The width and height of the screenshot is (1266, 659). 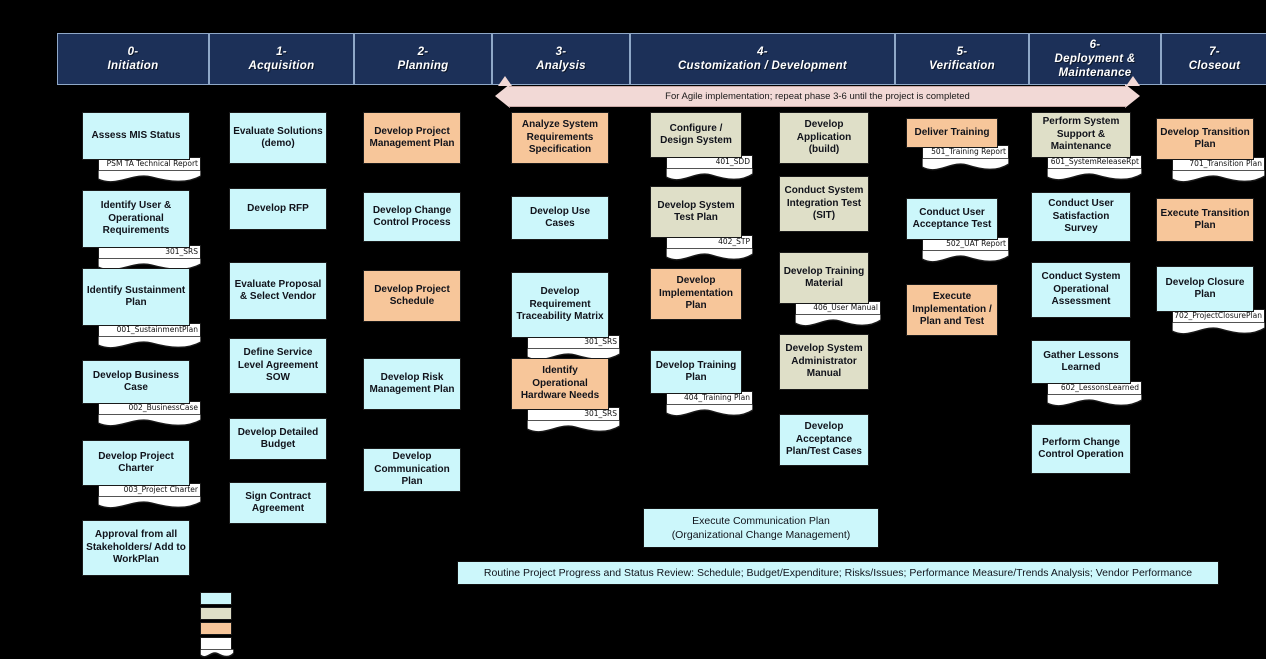 What do you see at coordinates (136, 136) in the screenshot?
I see `task-box: Assess MIS Status` at bounding box center [136, 136].